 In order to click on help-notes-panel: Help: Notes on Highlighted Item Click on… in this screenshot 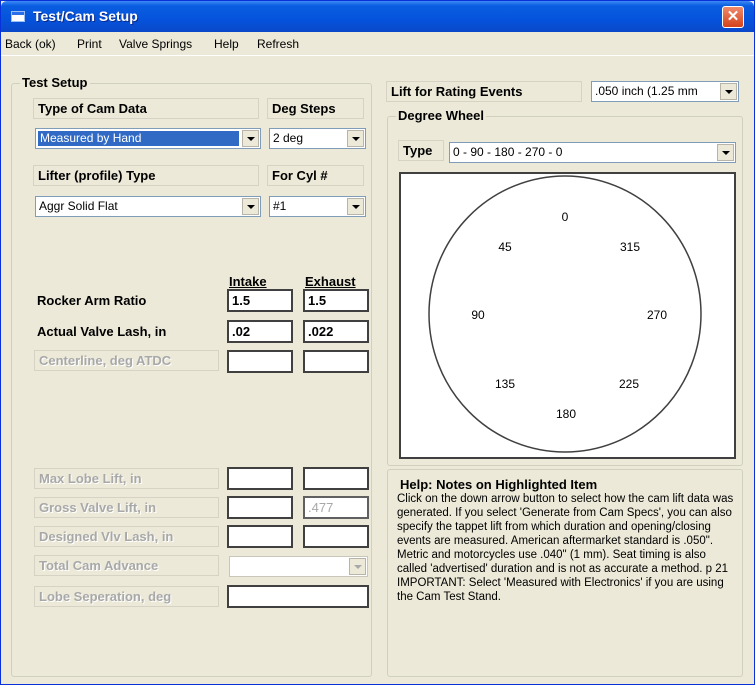, I will do `click(565, 573)`.